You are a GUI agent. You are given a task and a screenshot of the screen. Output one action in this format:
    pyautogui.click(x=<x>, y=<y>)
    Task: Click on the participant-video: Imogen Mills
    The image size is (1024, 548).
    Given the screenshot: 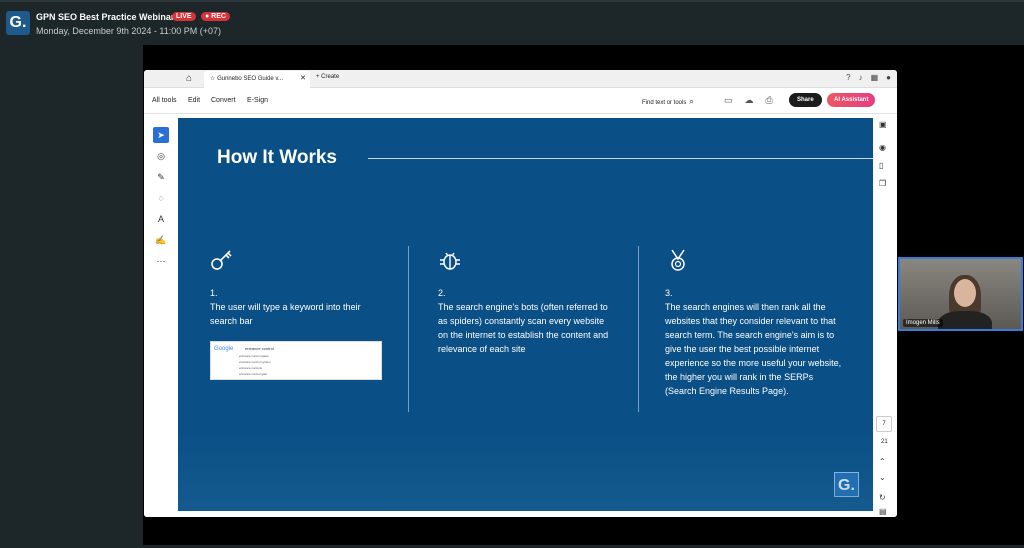 What is the action you would take?
    pyautogui.click(x=960, y=294)
    